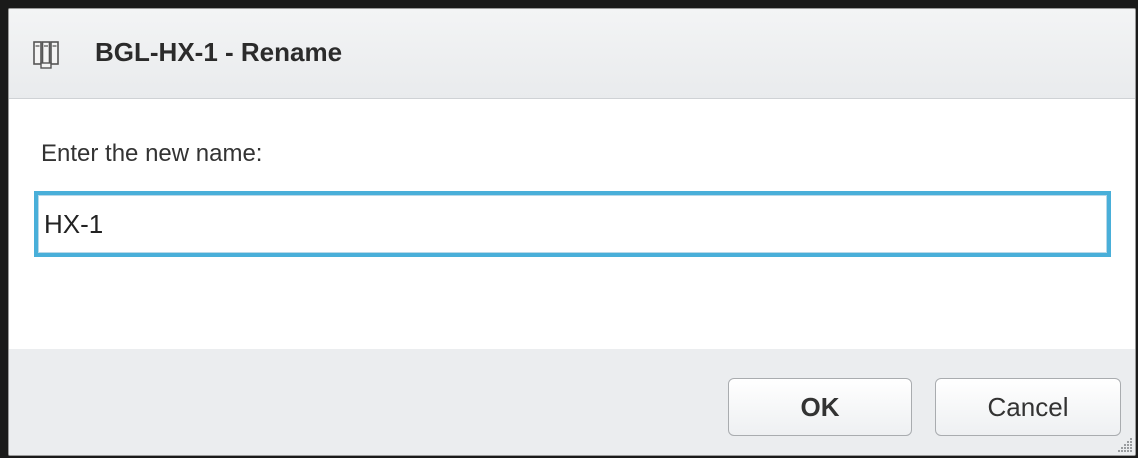  What do you see at coordinates (1028, 407) in the screenshot?
I see `cancel-button: Cancel` at bounding box center [1028, 407].